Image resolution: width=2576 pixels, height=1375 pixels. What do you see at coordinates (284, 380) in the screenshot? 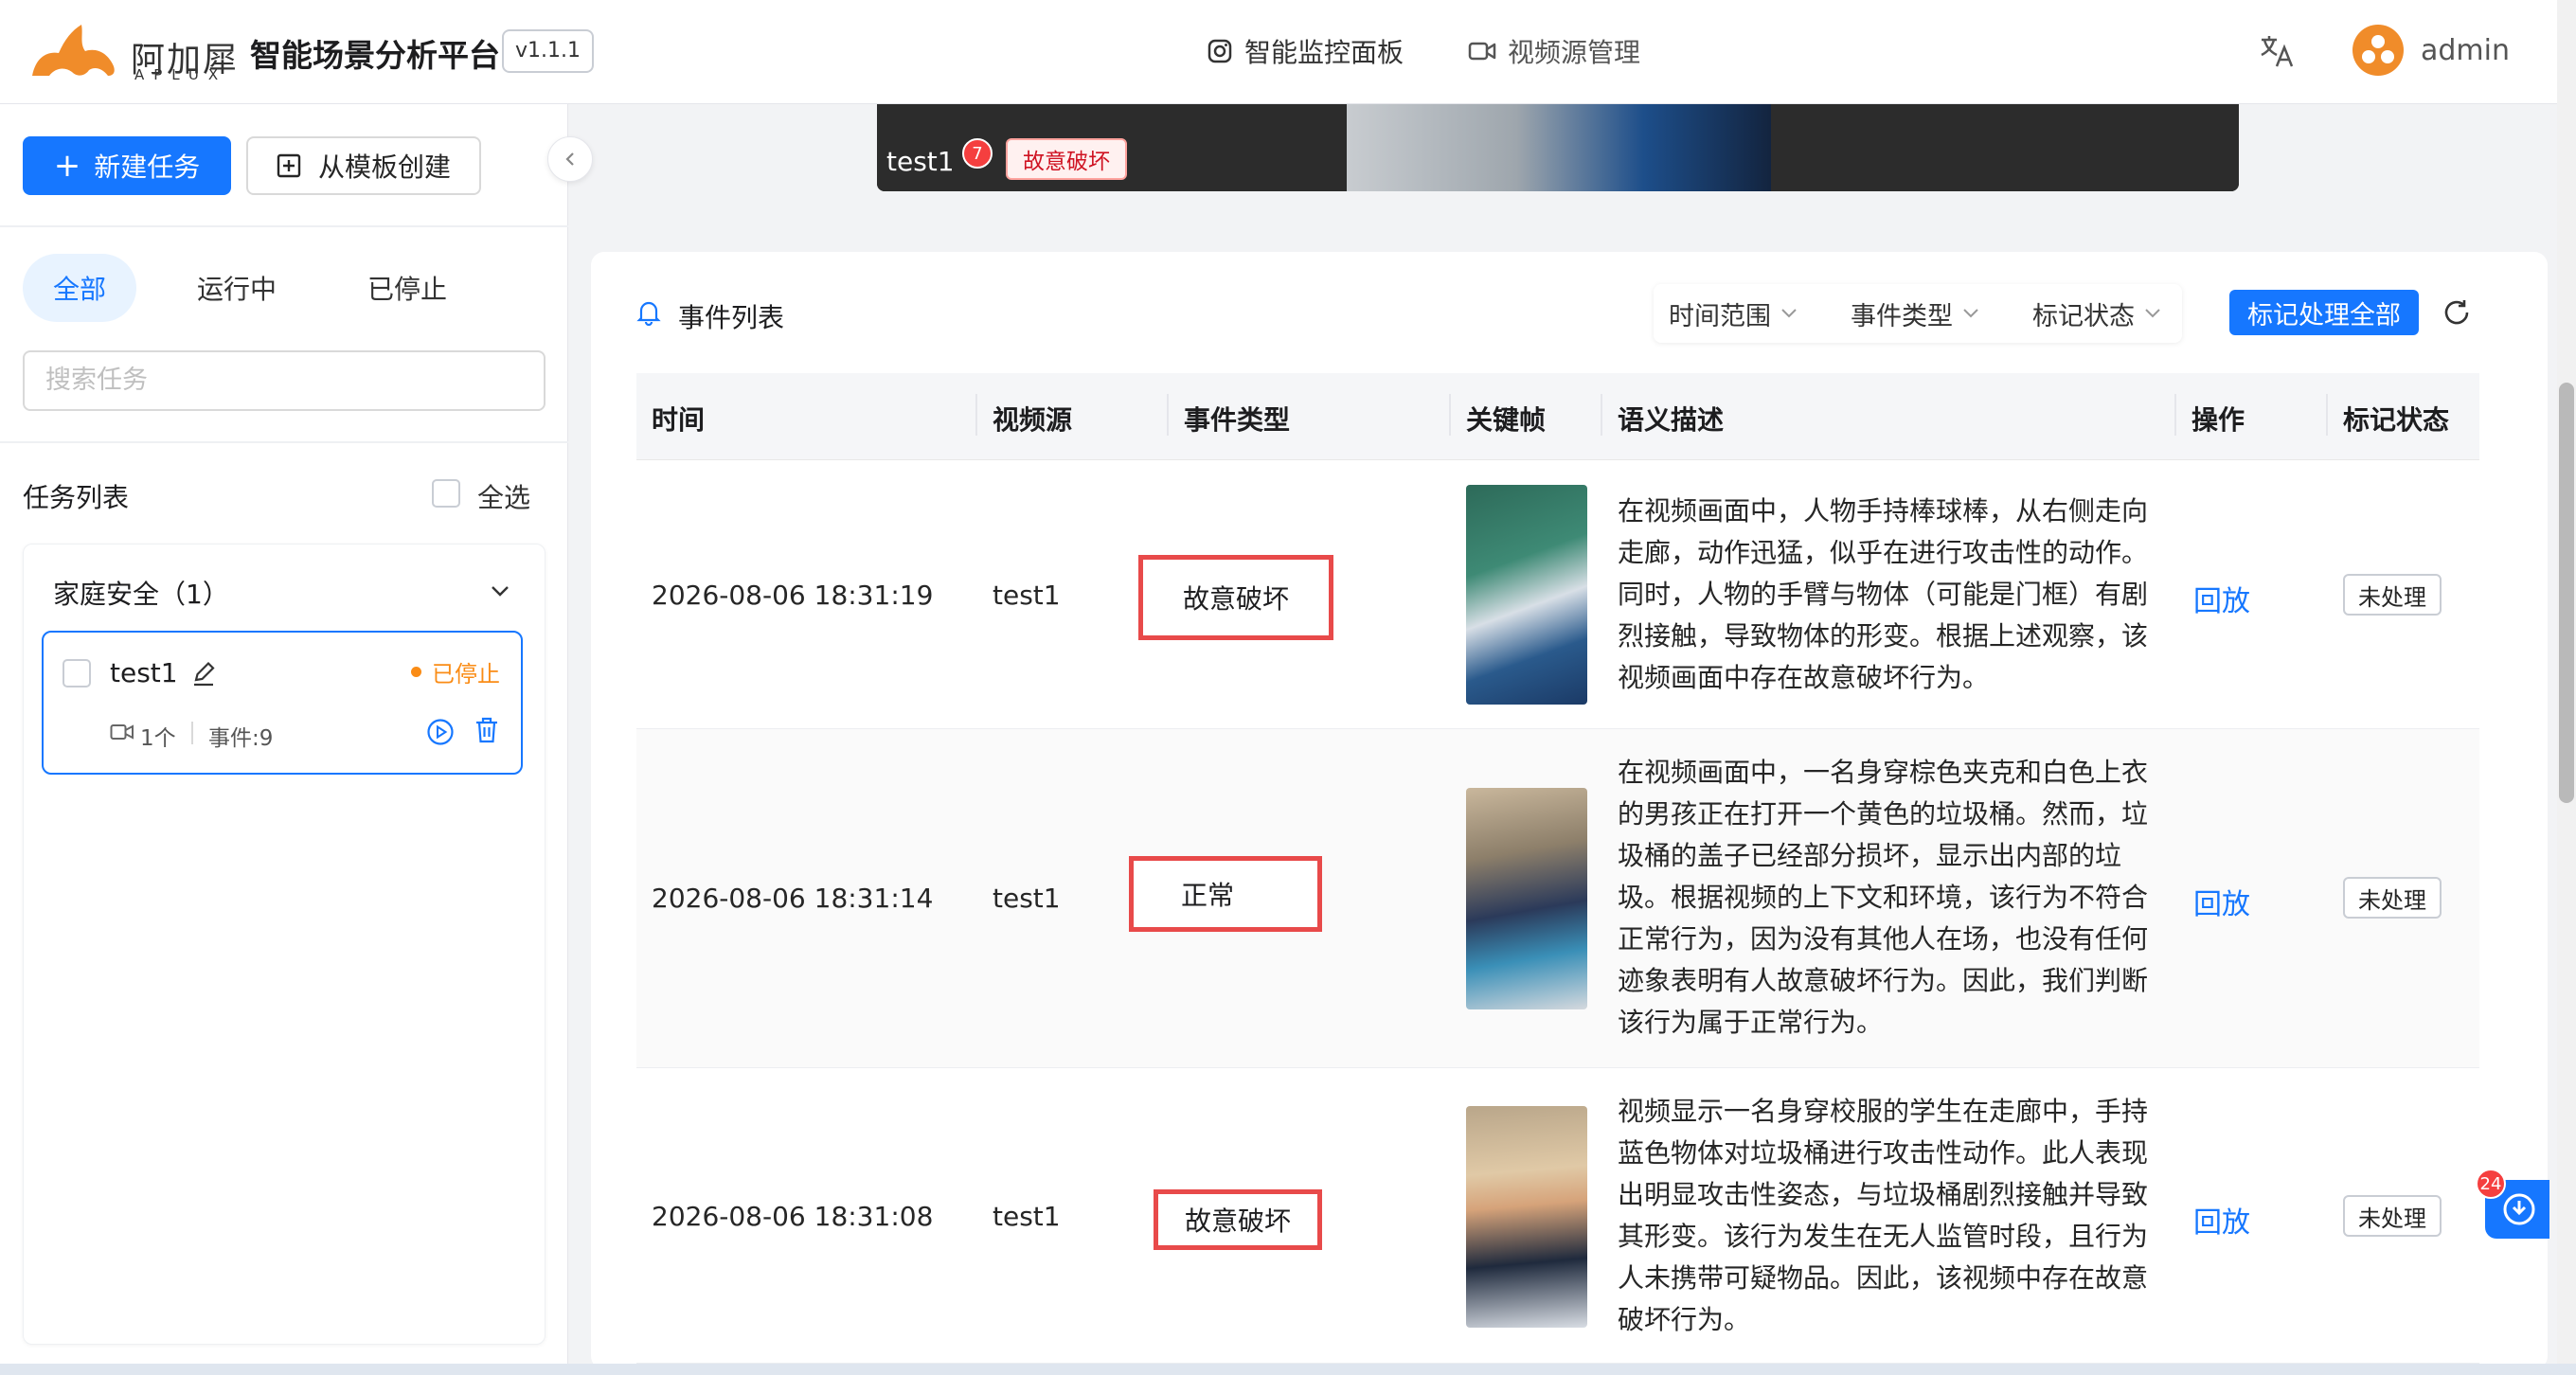
I see `task-search-input: 搜索任务` at bounding box center [284, 380].